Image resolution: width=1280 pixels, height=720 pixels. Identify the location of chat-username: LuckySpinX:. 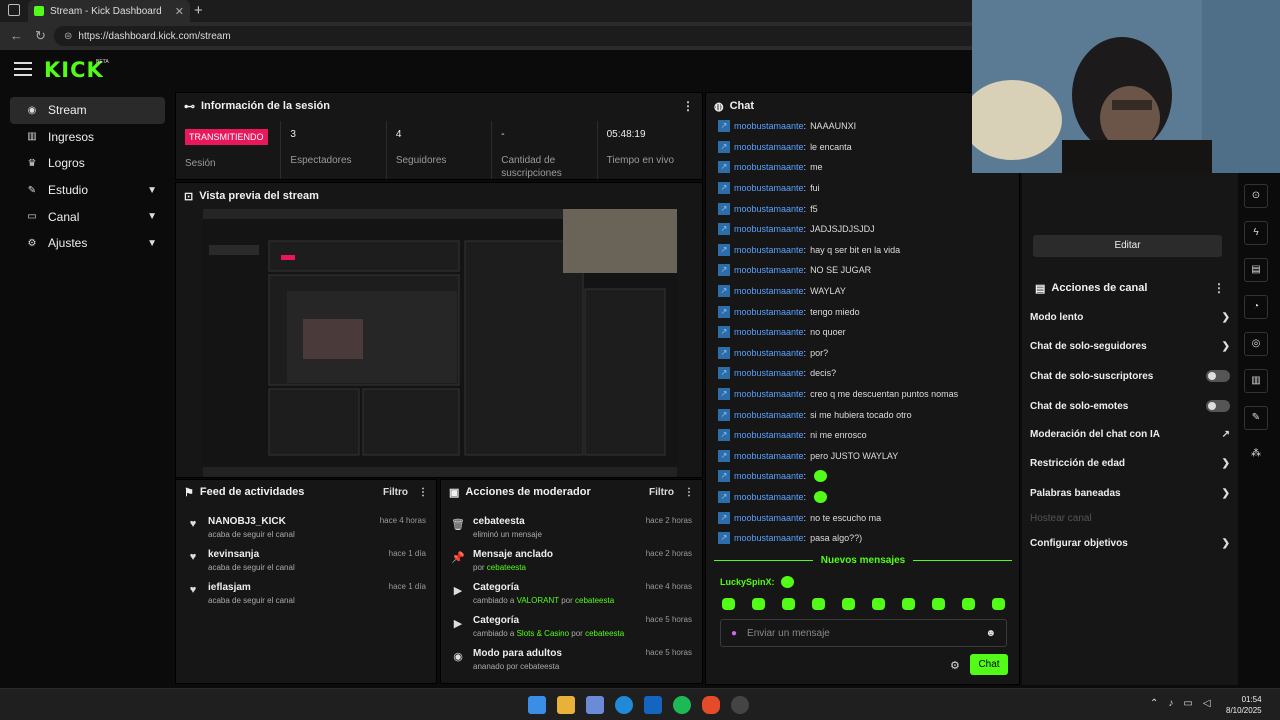
(747, 582).